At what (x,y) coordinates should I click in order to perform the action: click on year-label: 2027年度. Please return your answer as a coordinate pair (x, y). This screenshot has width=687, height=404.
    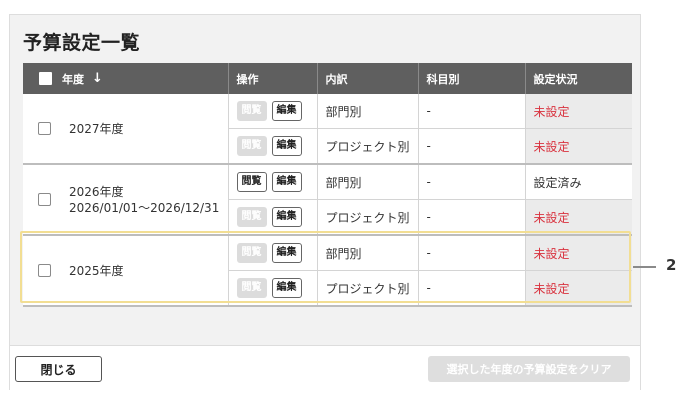
    Looking at the image, I should click on (96, 128).